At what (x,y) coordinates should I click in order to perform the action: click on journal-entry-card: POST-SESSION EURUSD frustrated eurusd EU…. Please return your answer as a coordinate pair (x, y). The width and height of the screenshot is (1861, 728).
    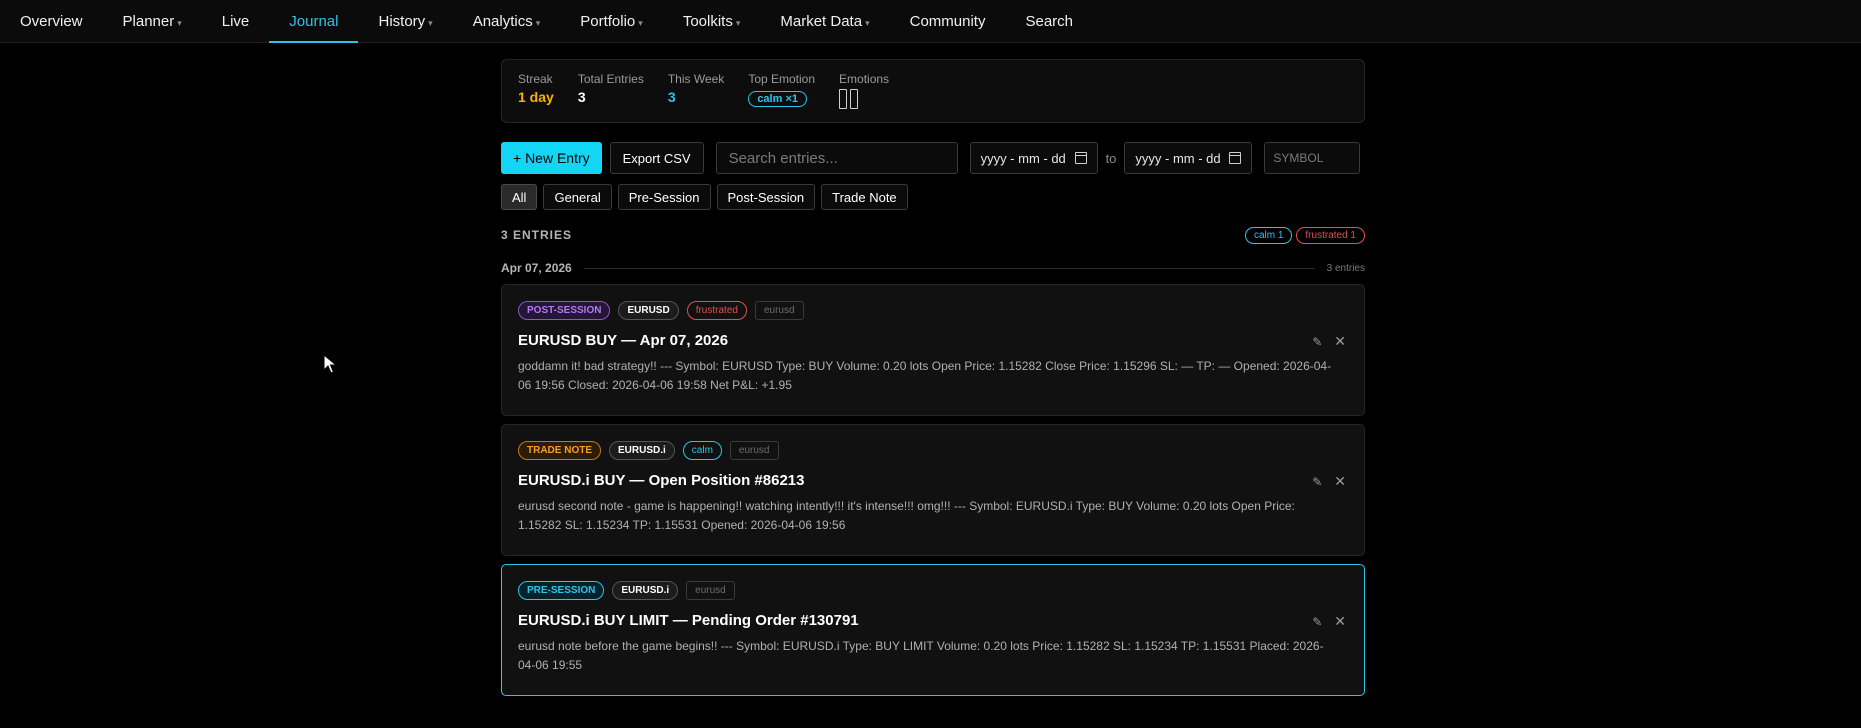
    Looking at the image, I should click on (933, 350).